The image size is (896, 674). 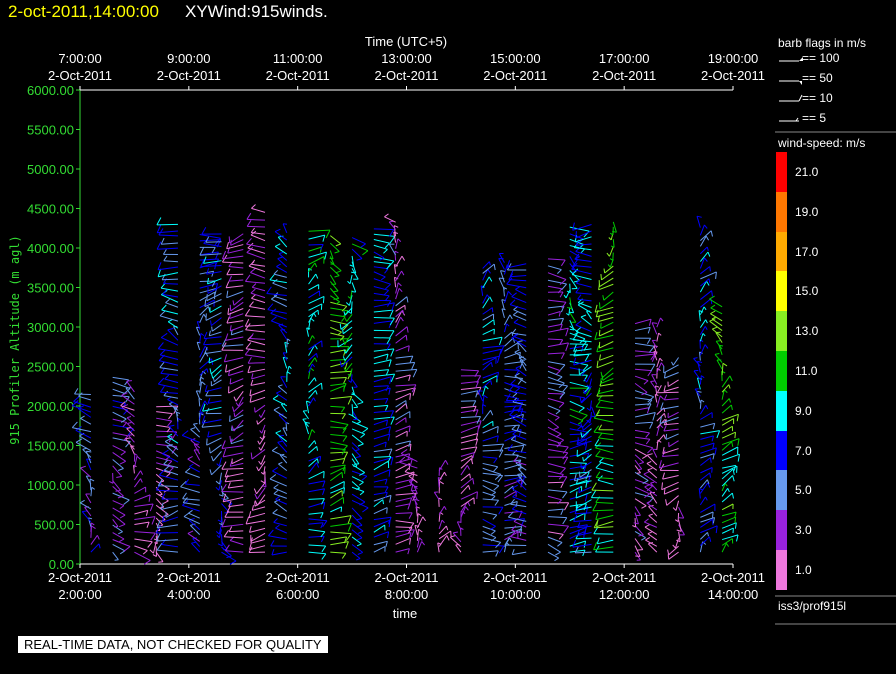 What do you see at coordinates (624, 577) in the screenshot?
I see `x-tick-date: 2-Oct-2011` at bounding box center [624, 577].